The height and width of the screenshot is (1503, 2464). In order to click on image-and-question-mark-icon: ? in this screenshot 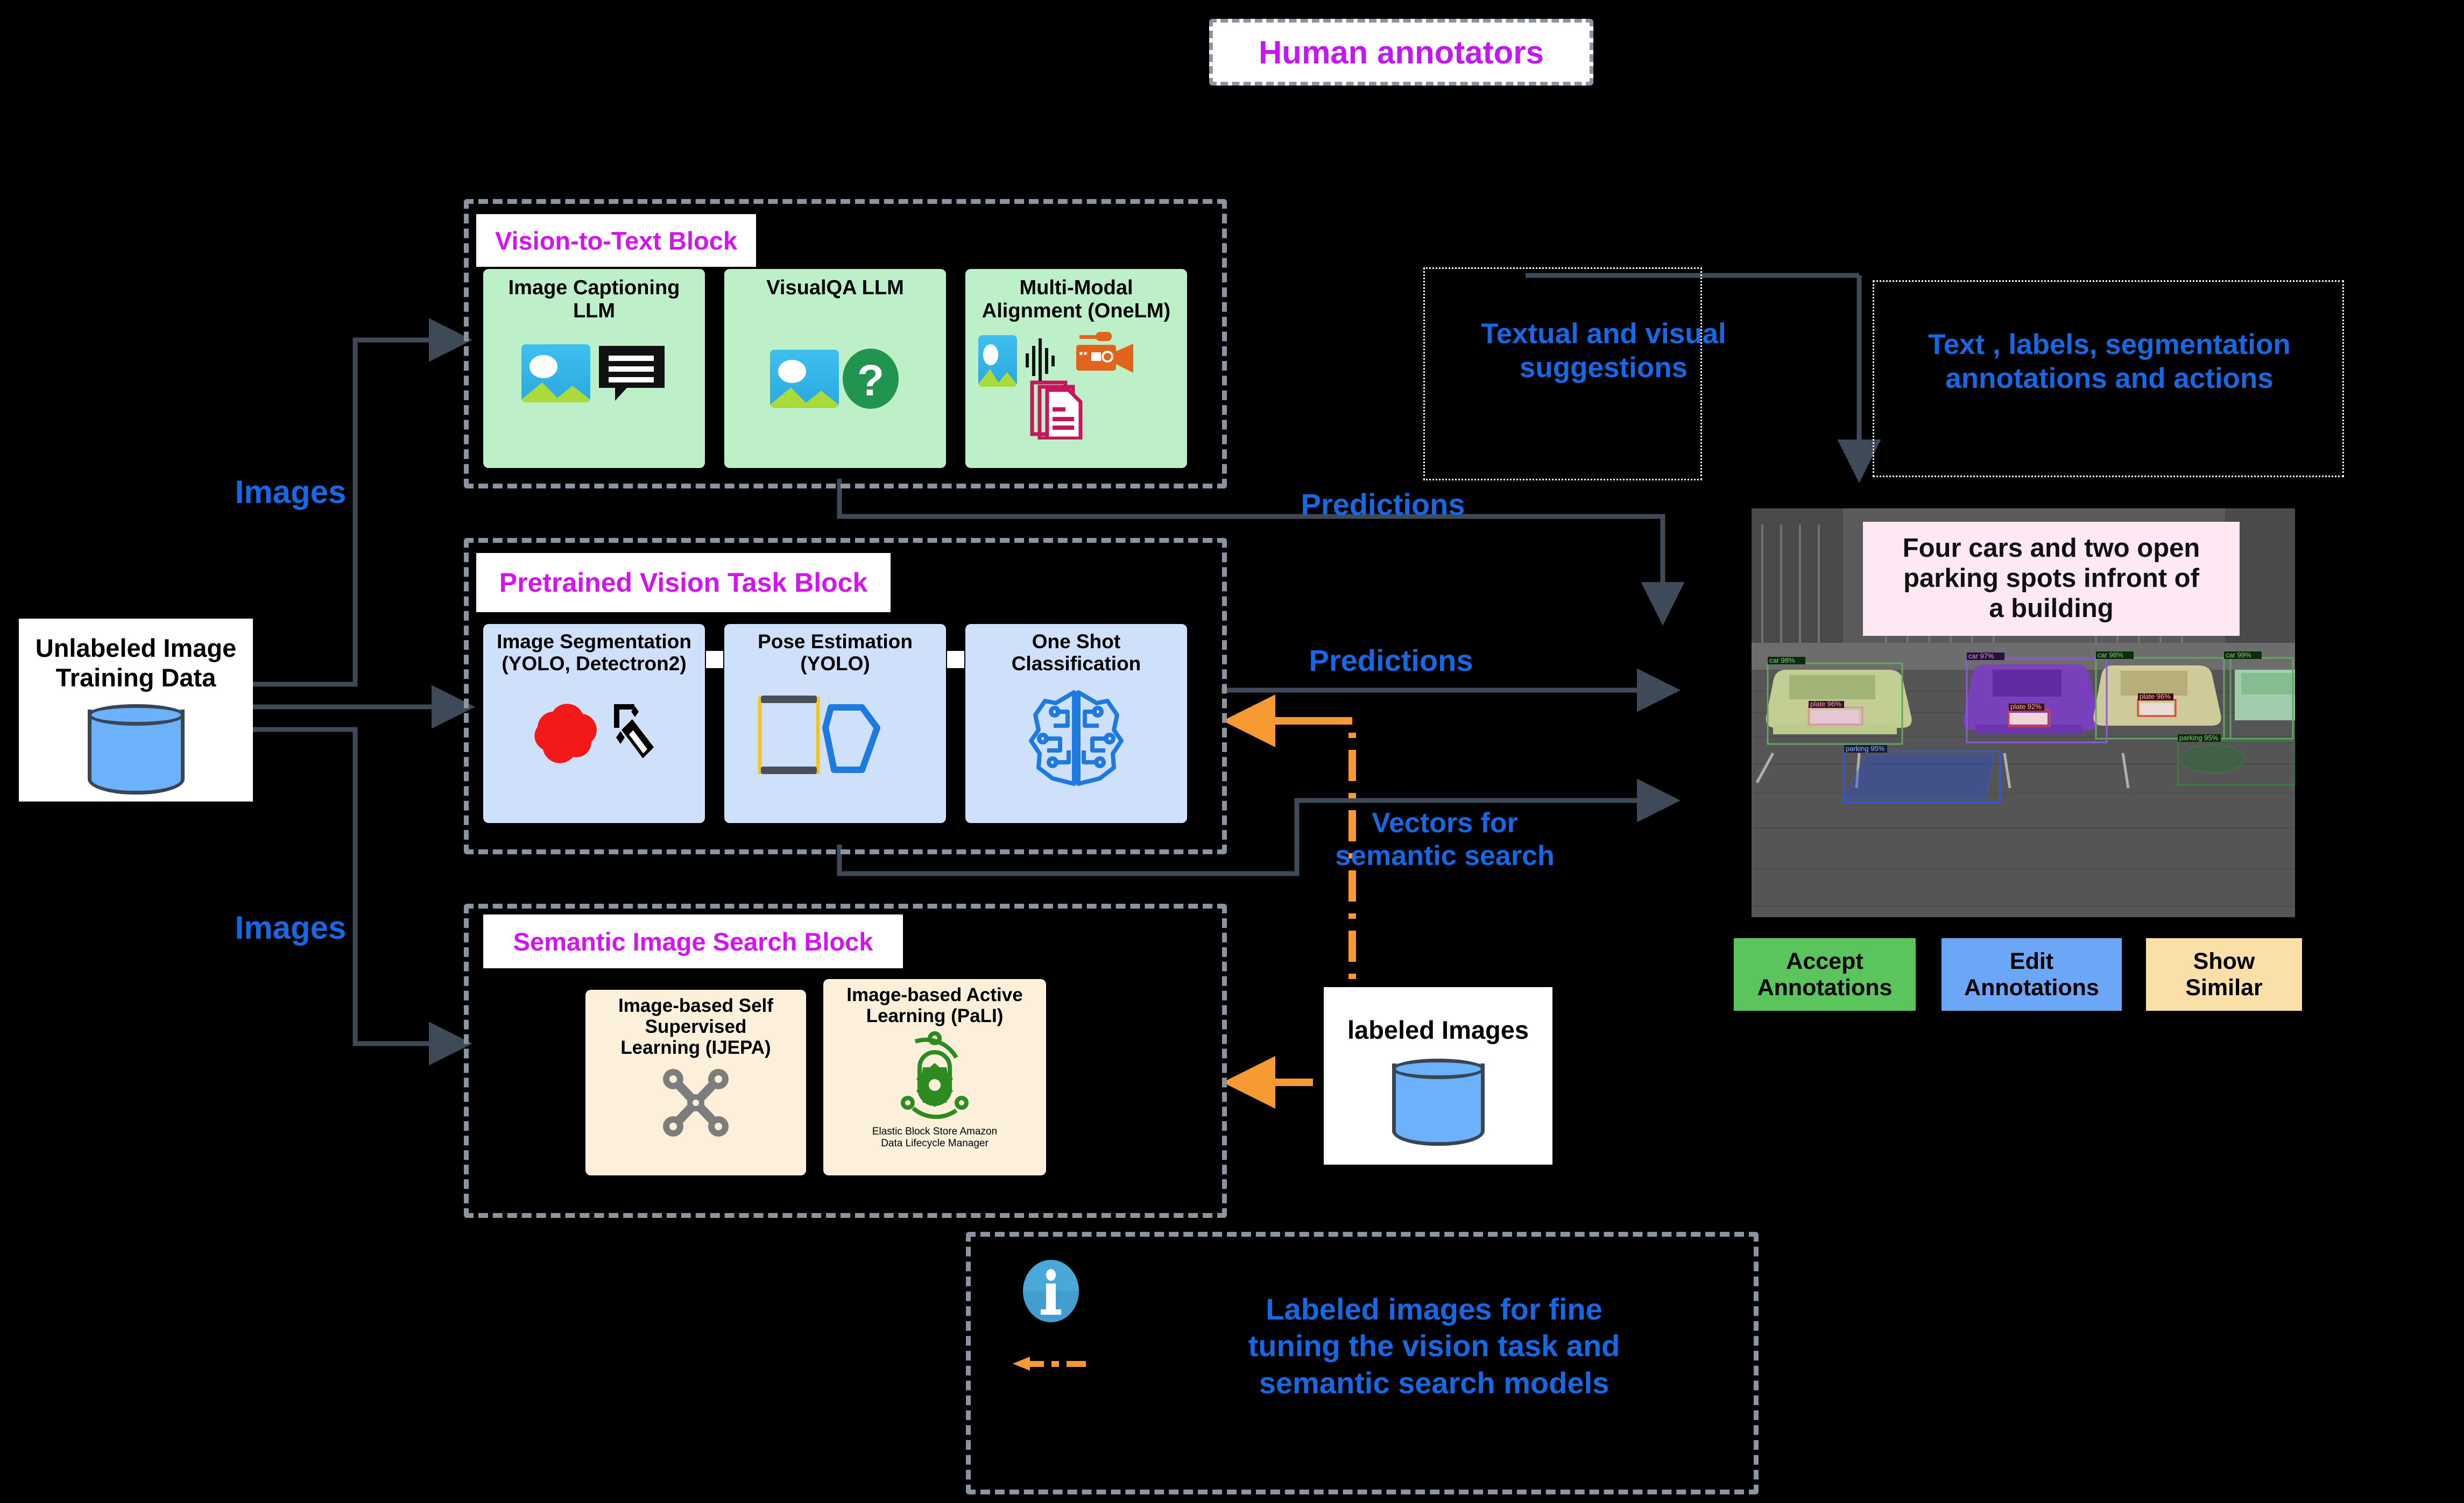, I will do `click(835, 379)`.